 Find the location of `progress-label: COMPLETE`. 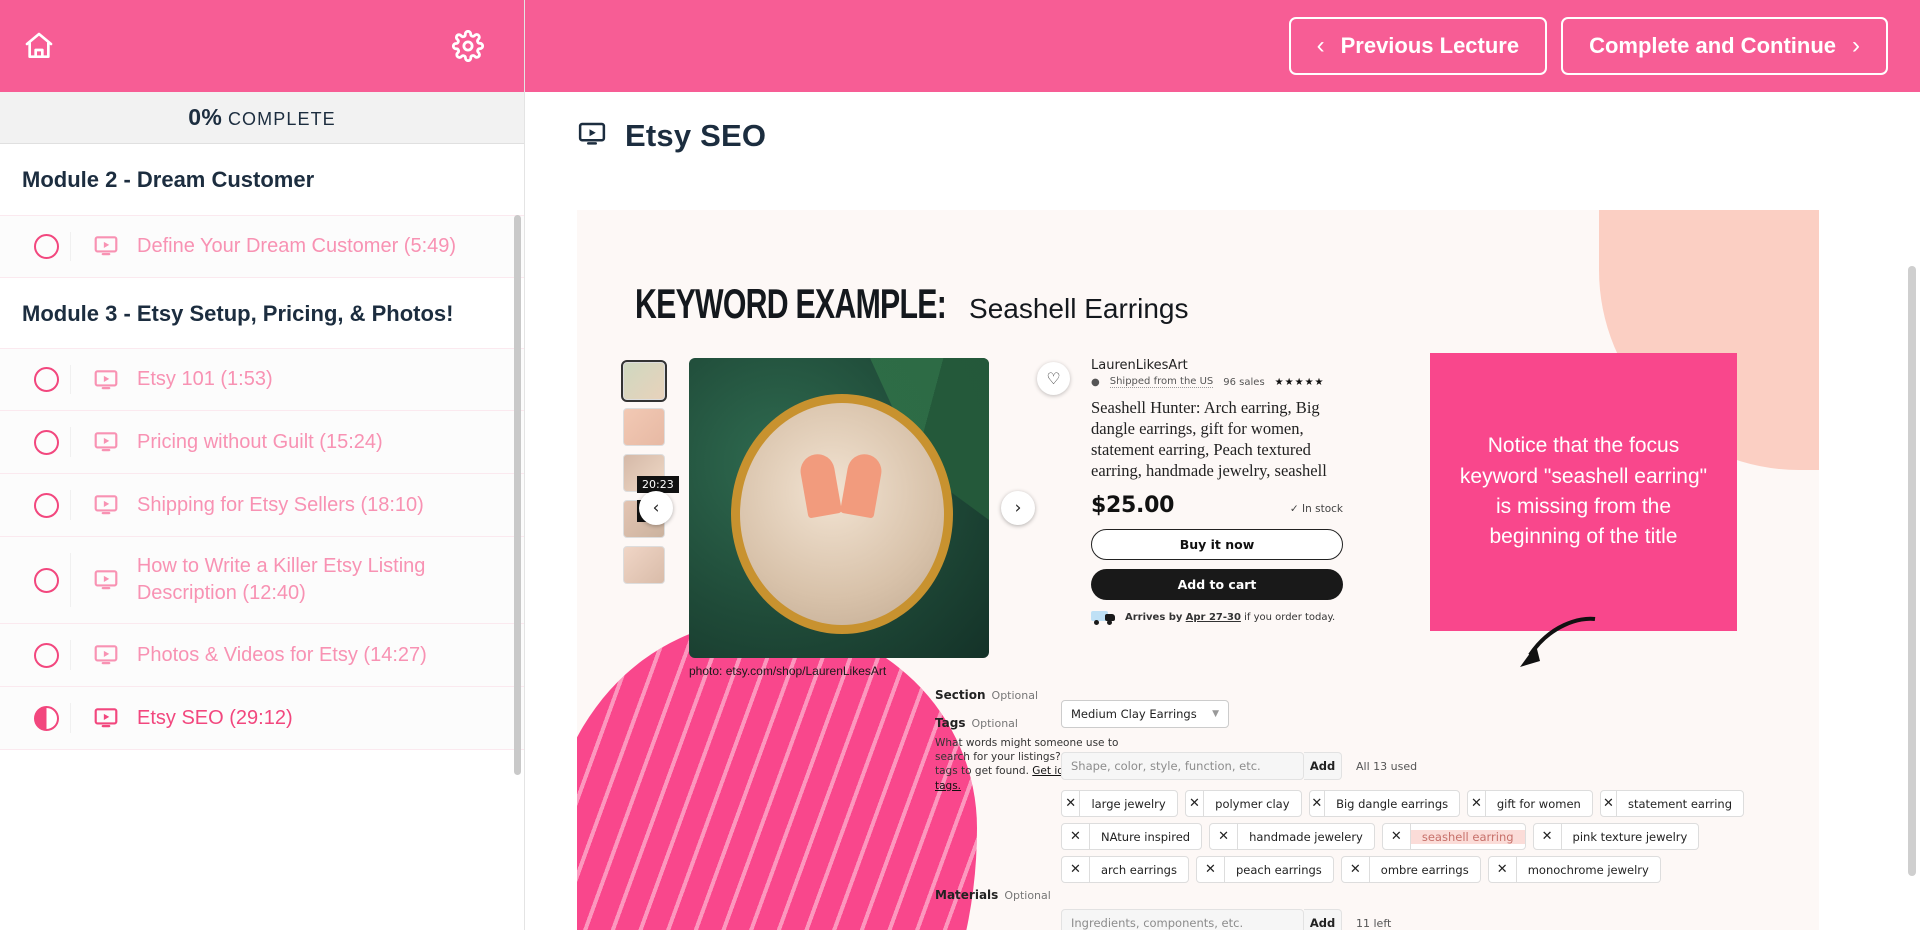

progress-label: COMPLETE is located at coordinates (281, 119).